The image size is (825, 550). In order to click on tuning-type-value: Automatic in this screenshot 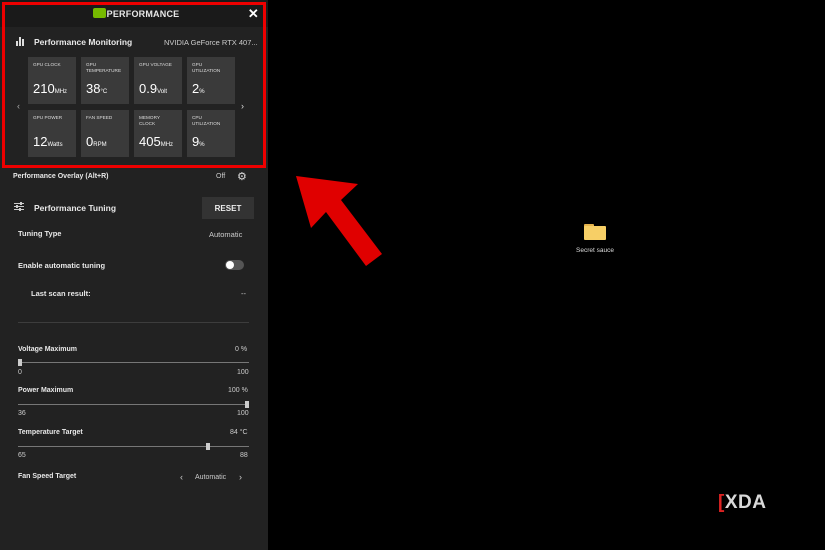, I will do `click(225, 234)`.